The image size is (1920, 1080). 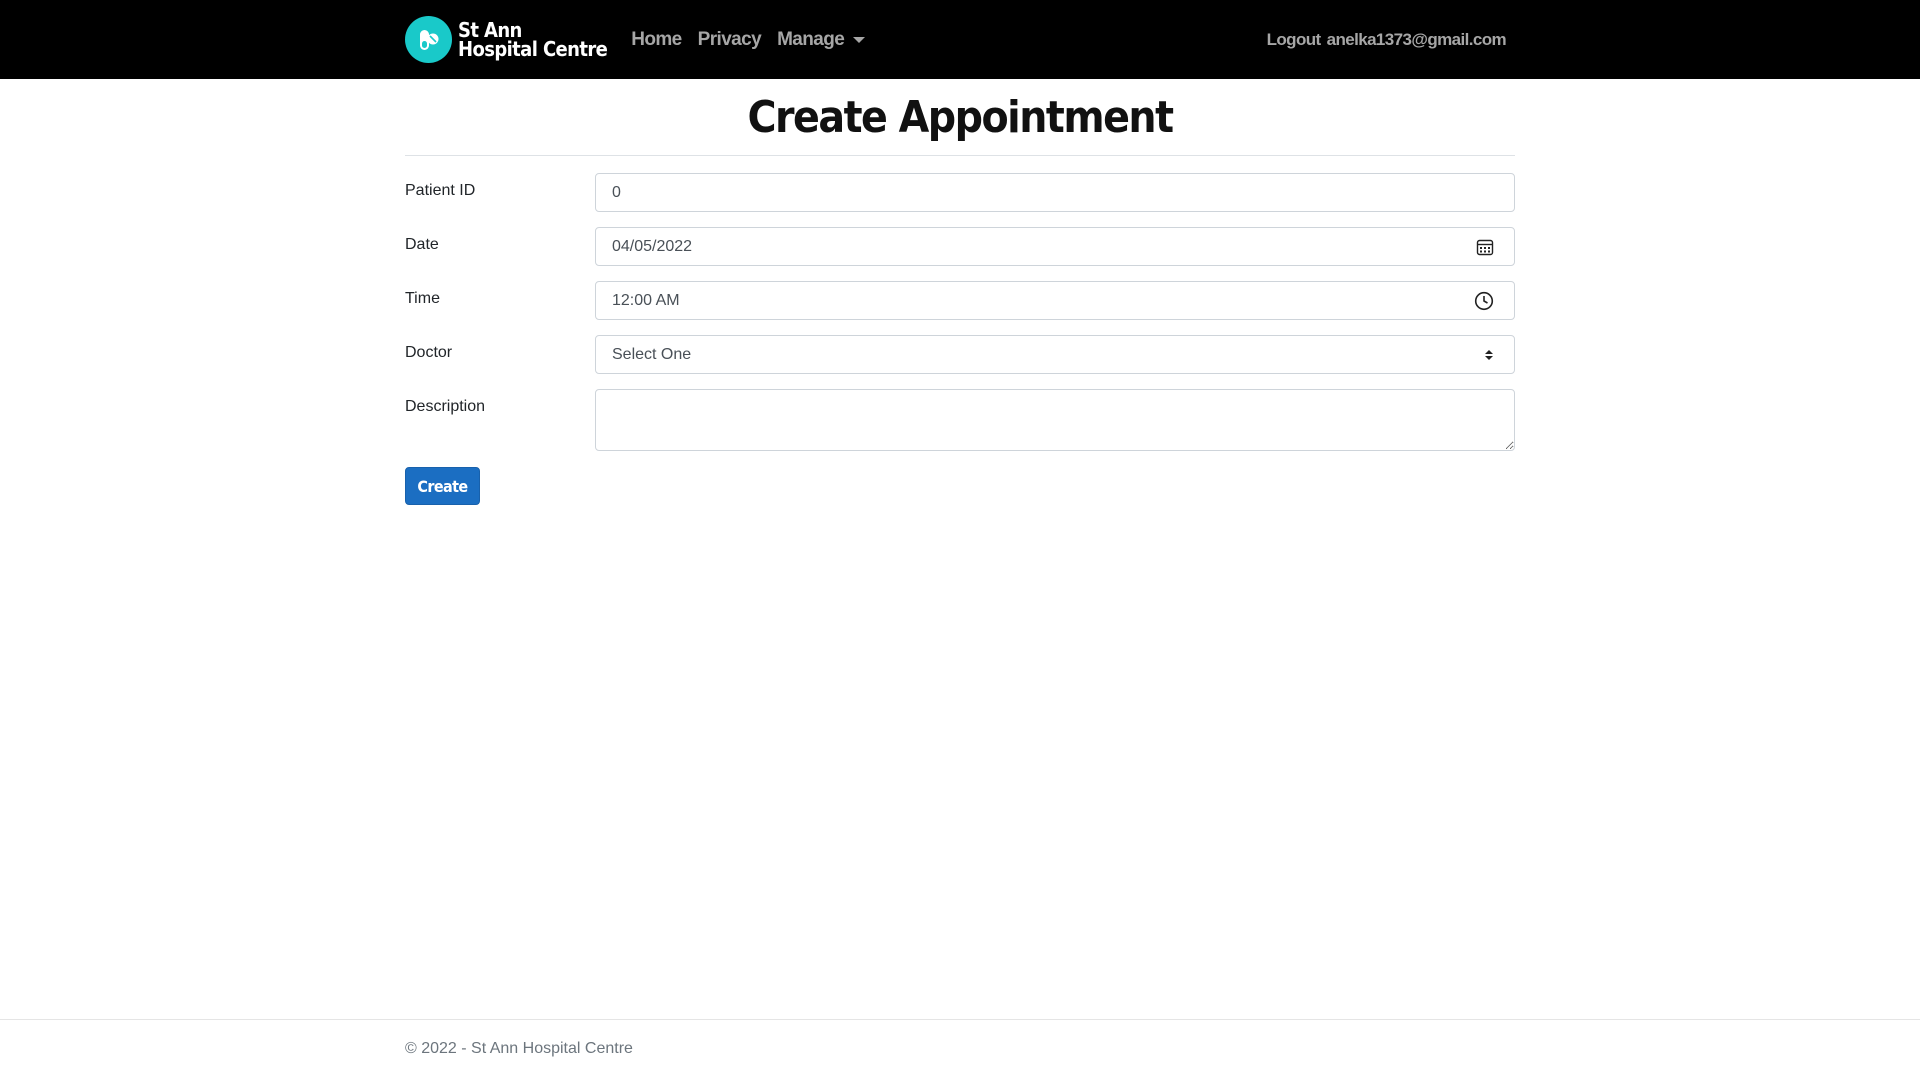 I want to click on doctor-label: Doctor, so click(x=429, y=352).